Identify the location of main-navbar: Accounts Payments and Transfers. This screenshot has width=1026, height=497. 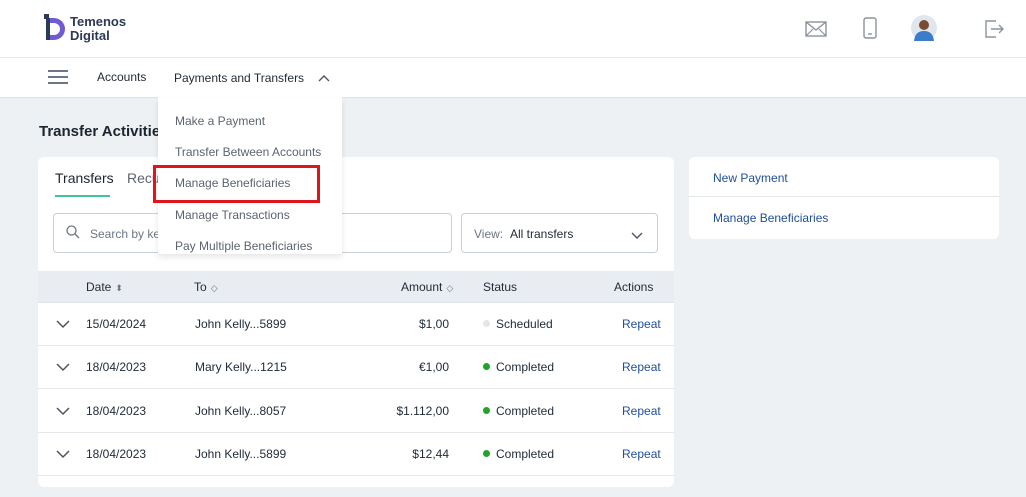
(513, 78).